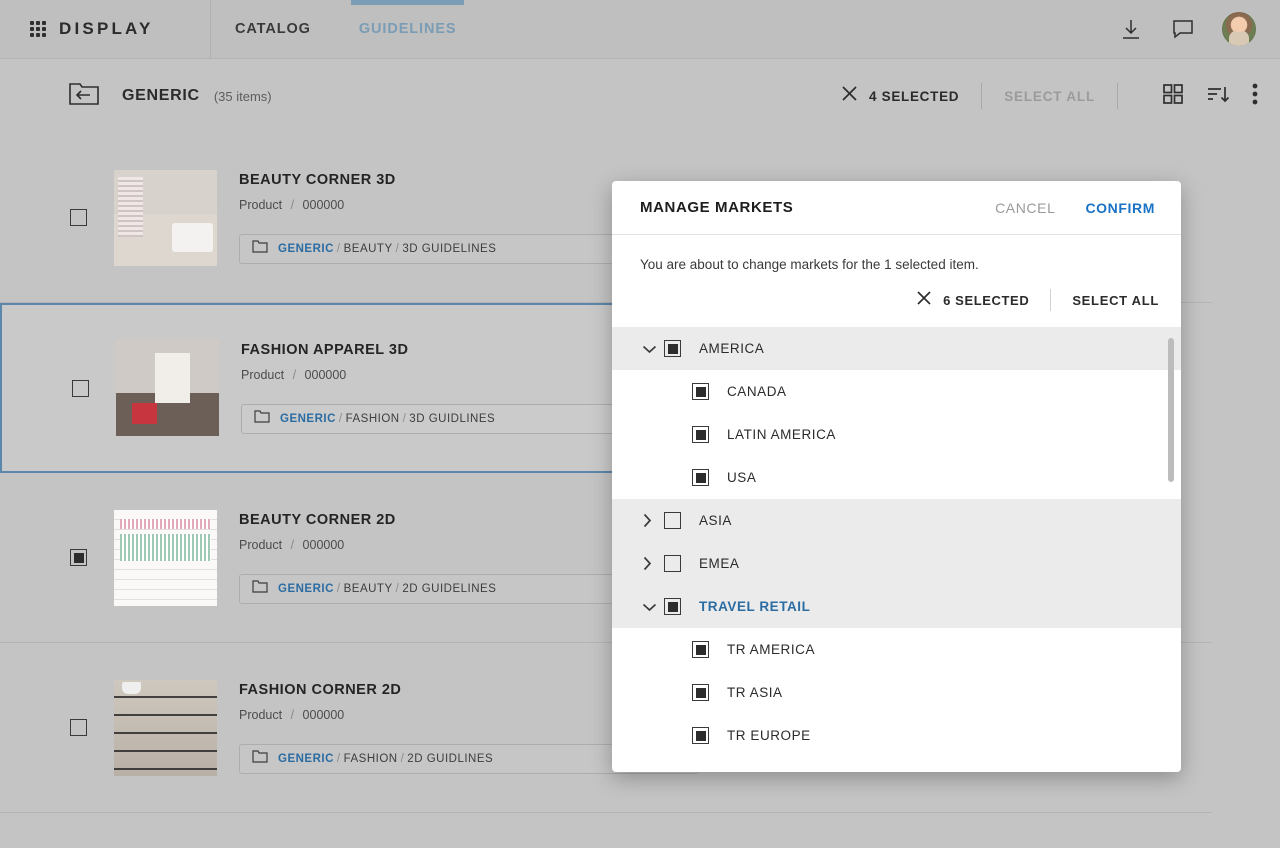 The width and height of the screenshot is (1280, 848). Describe the element at coordinates (408, 29) in the screenshot. I see `tab-guidelines: GUIDELINES` at that location.